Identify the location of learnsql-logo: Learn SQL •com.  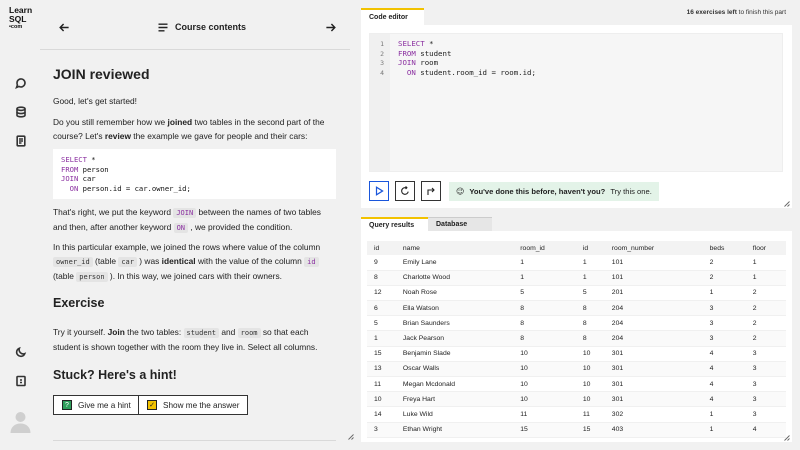
(20, 18).